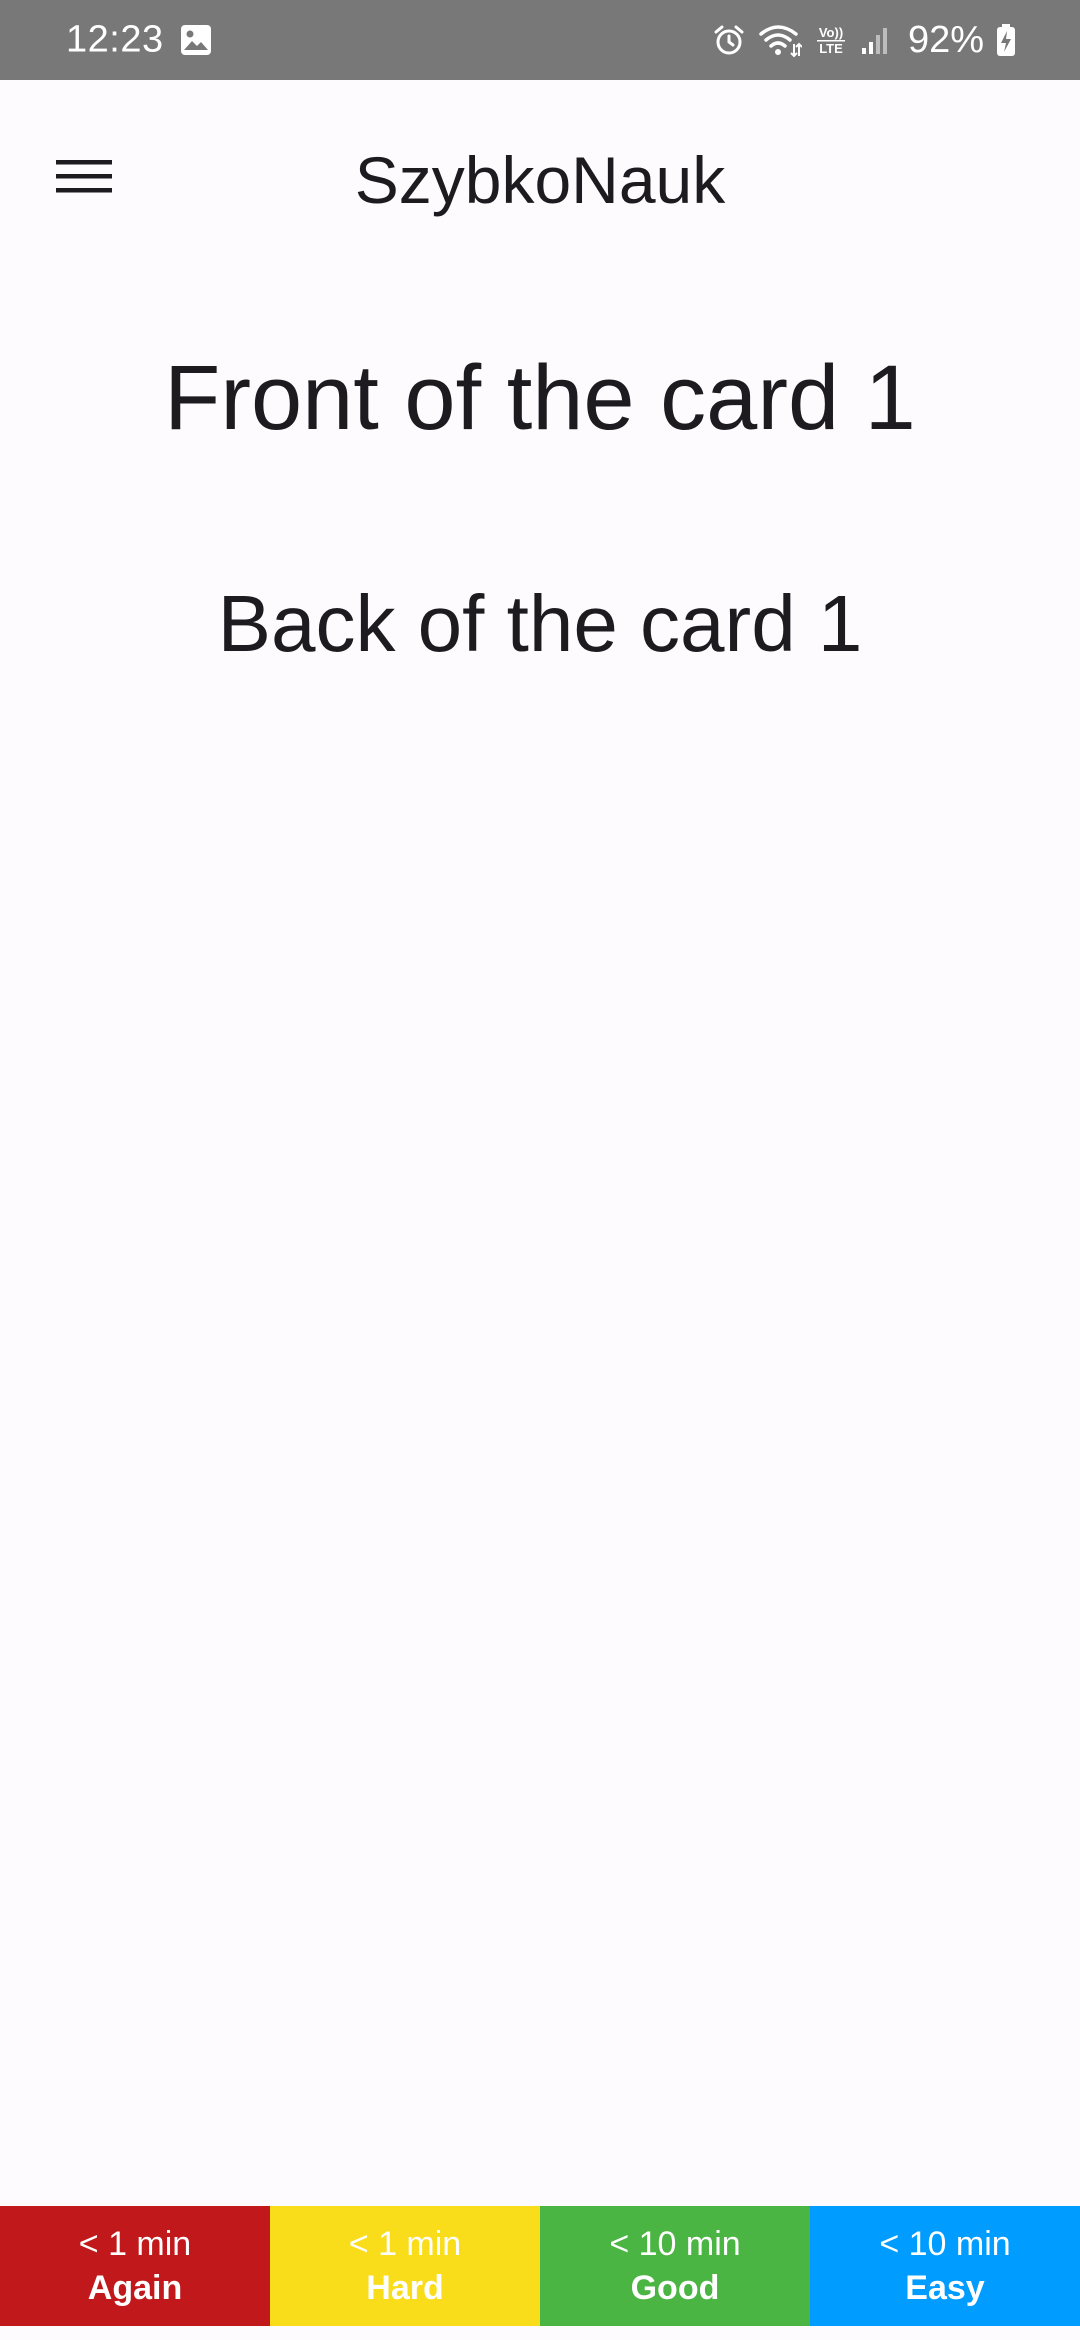 The height and width of the screenshot is (2340, 1080). Describe the element at coordinates (831, 48) in the screenshot. I see `svg-text: LTE` at that location.